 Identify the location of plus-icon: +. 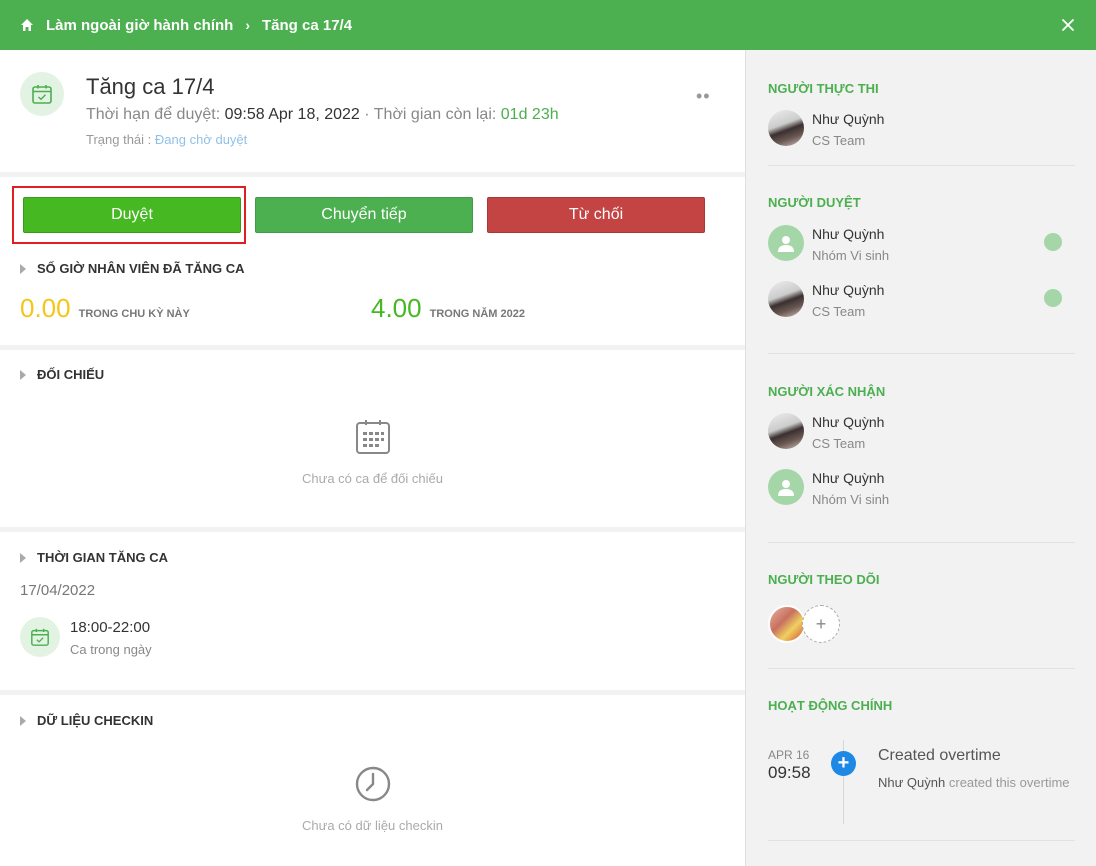
(843, 763).